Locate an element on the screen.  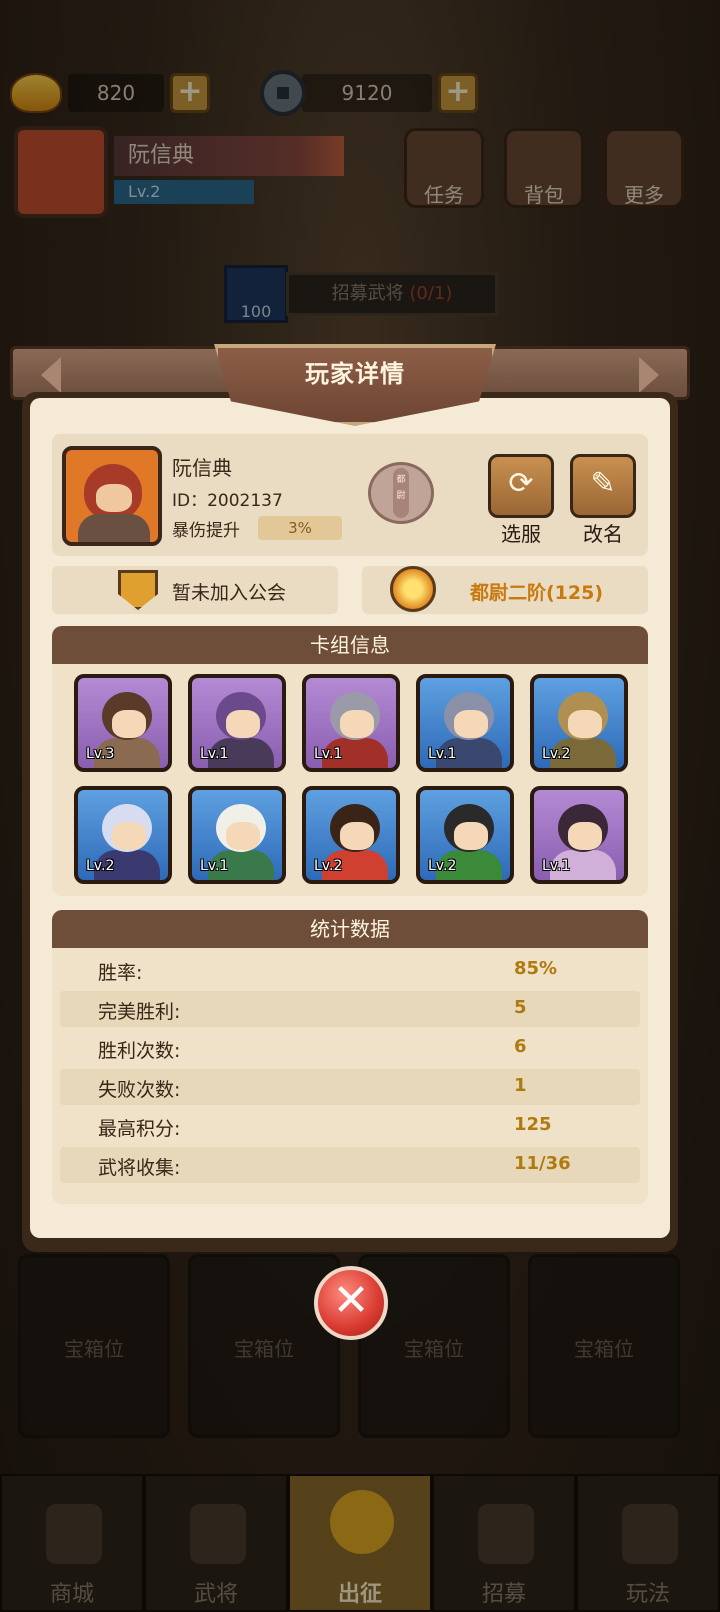
player-avatar is located at coordinates (112, 496).